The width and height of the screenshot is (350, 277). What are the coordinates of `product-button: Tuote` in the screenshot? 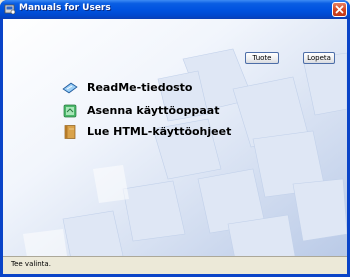 It's located at (262, 58).